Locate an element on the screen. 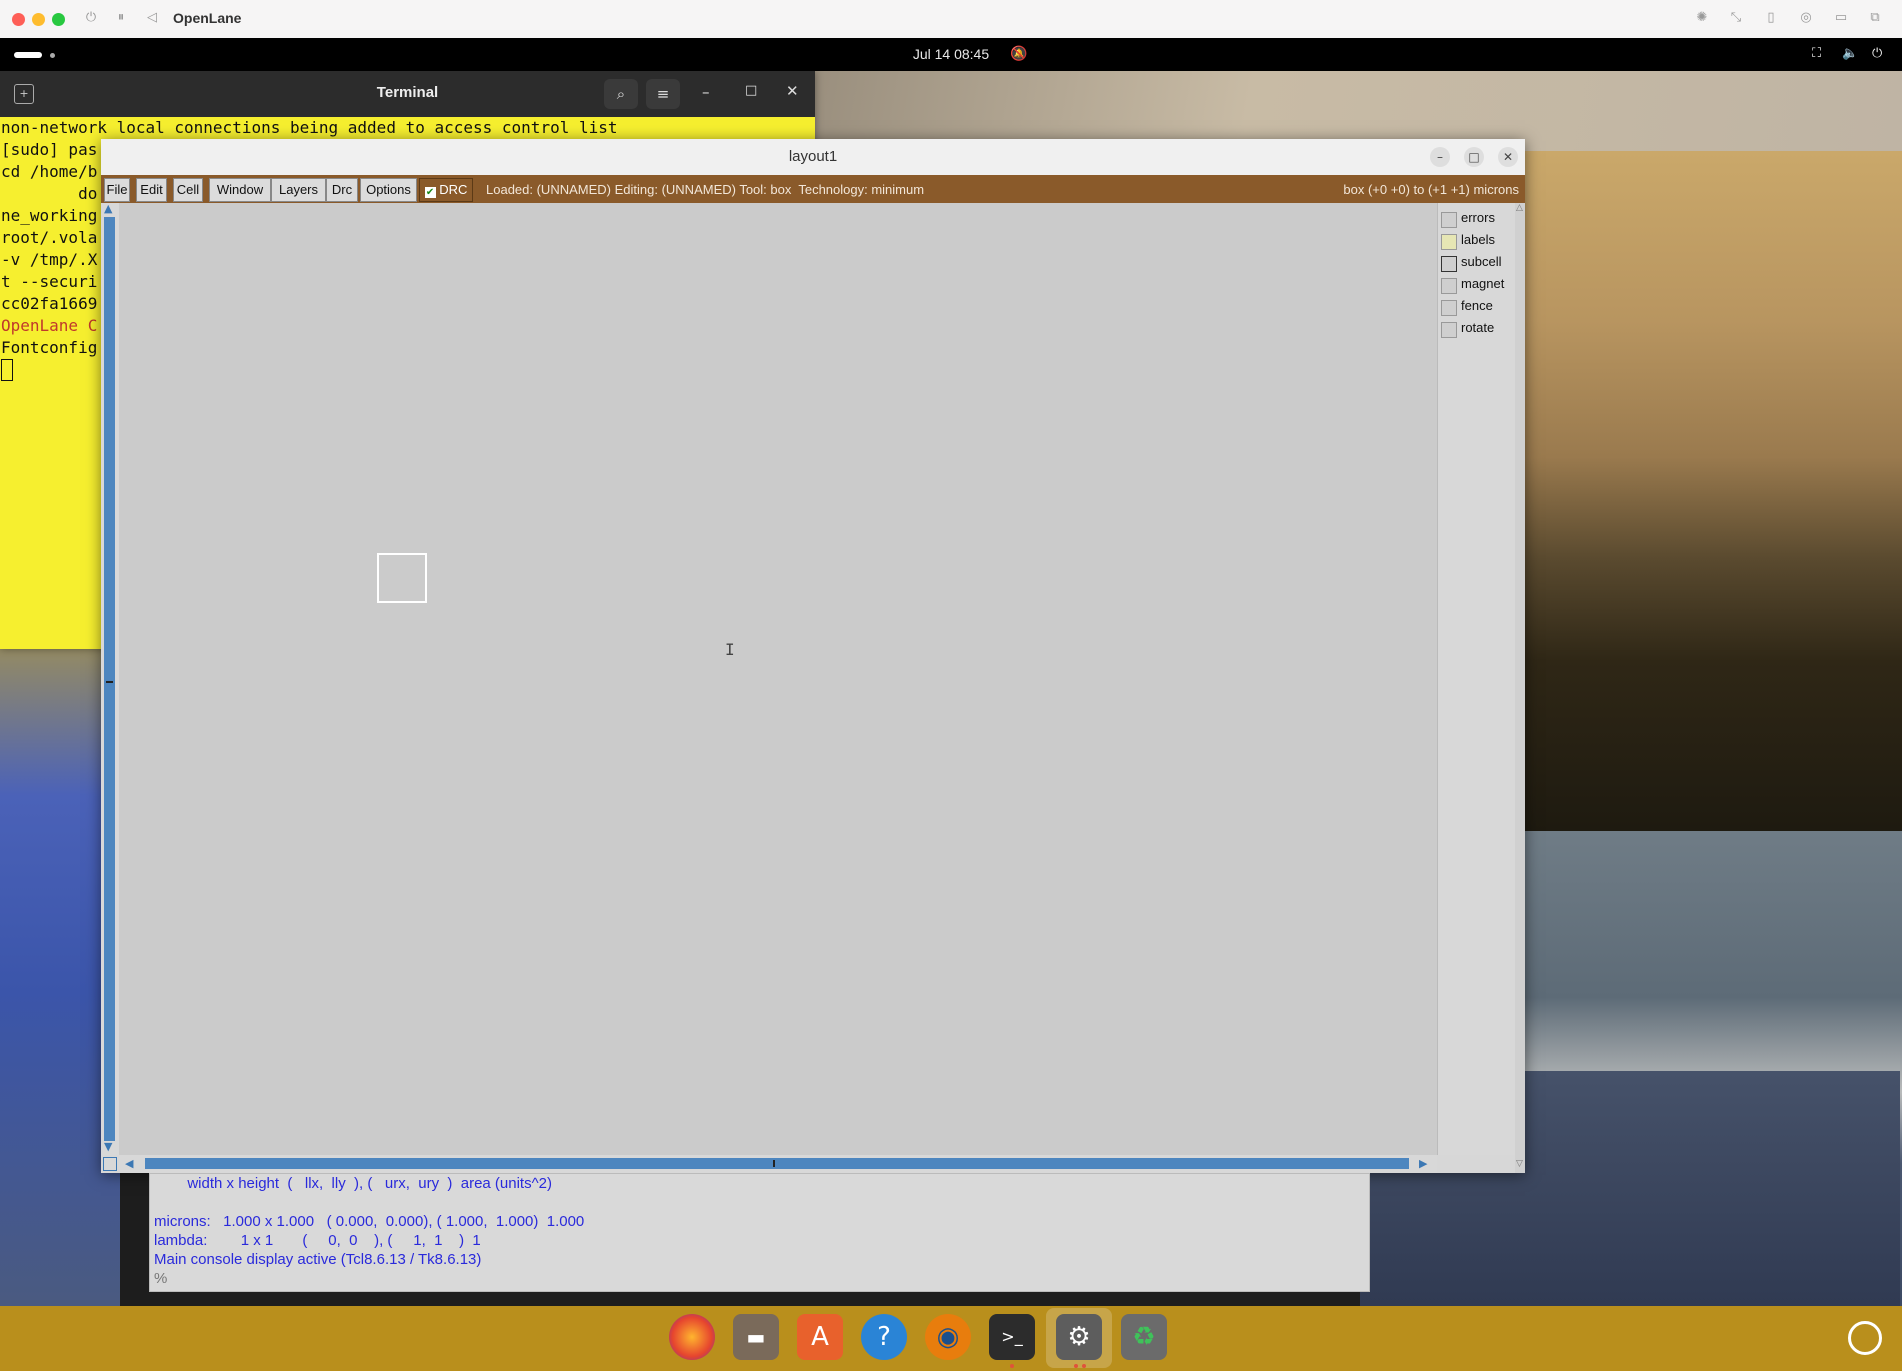  layer-labels: labels is located at coordinates (1478, 241).